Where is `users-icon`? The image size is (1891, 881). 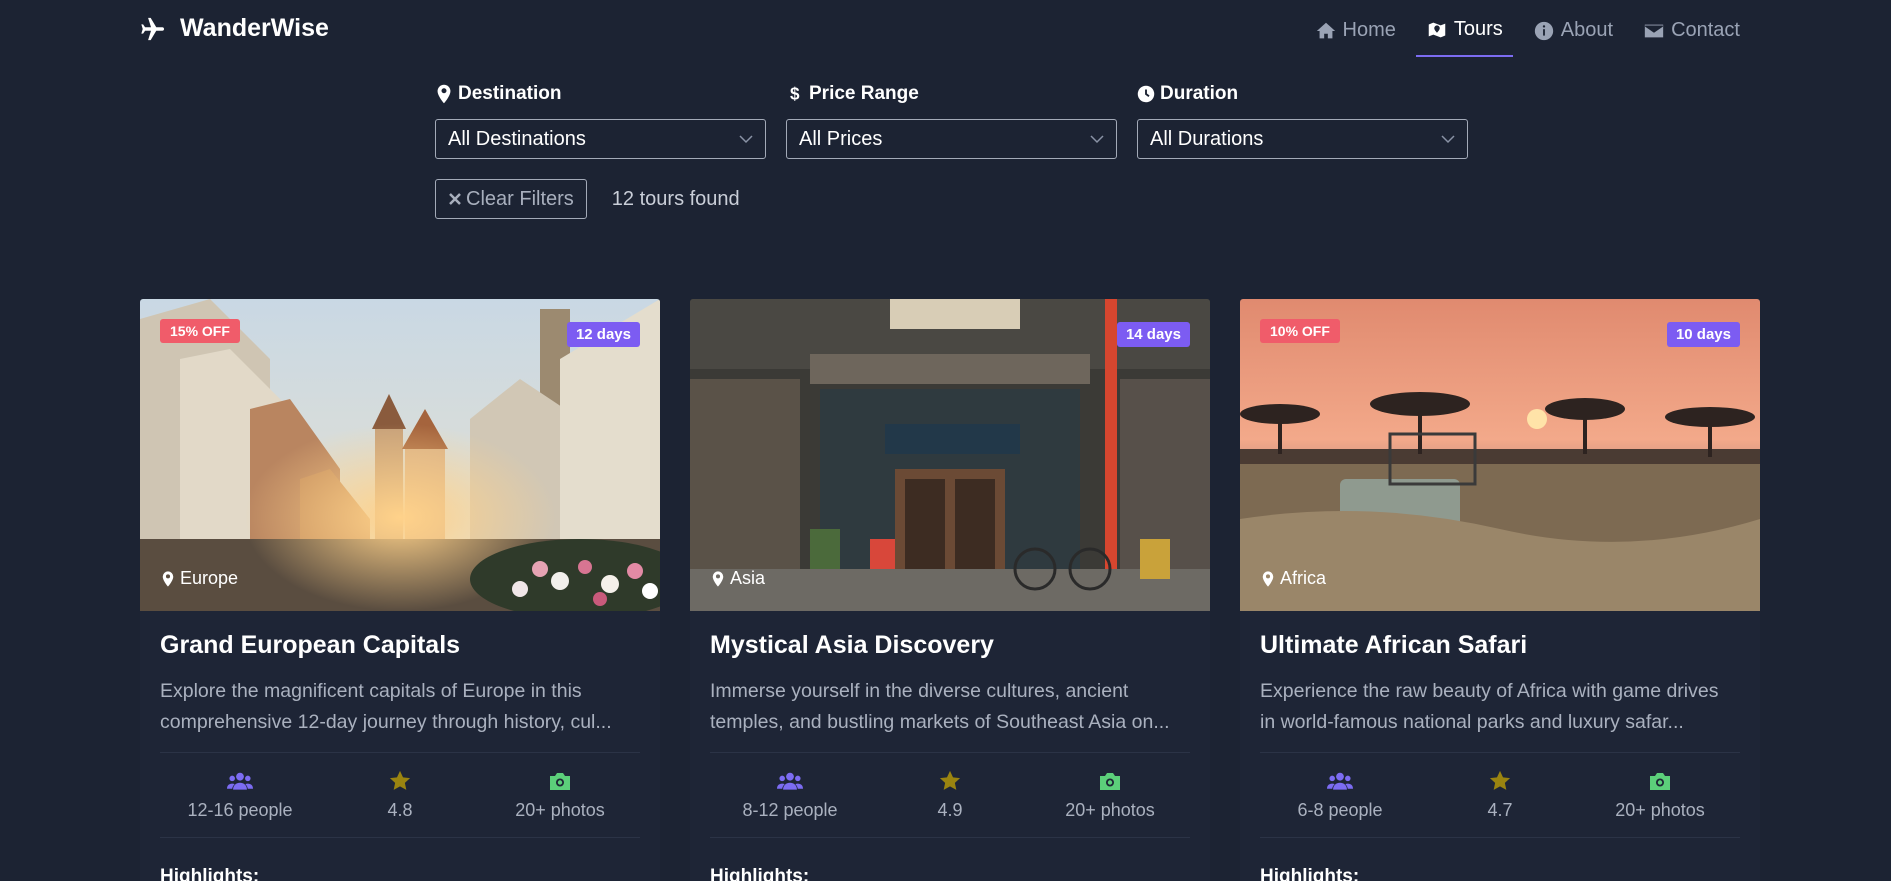
users-icon is located at coordinates (240, 781).